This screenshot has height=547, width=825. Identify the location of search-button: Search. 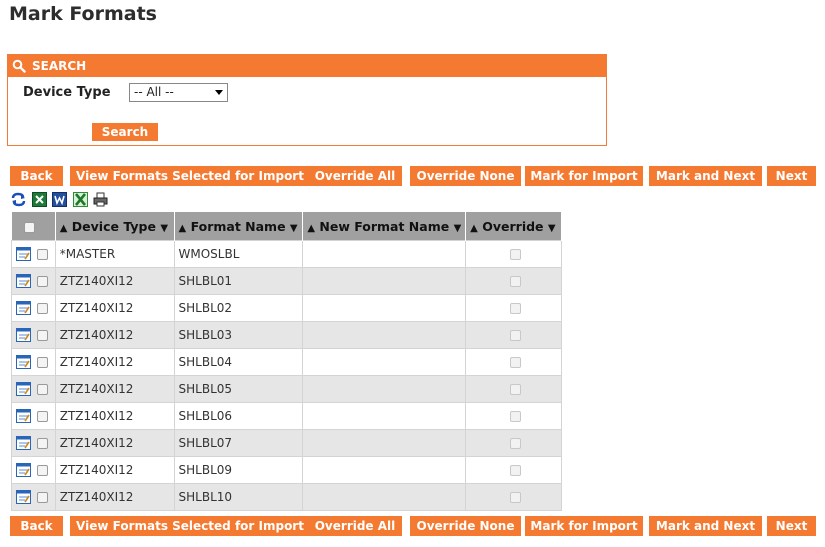
(125, 132).